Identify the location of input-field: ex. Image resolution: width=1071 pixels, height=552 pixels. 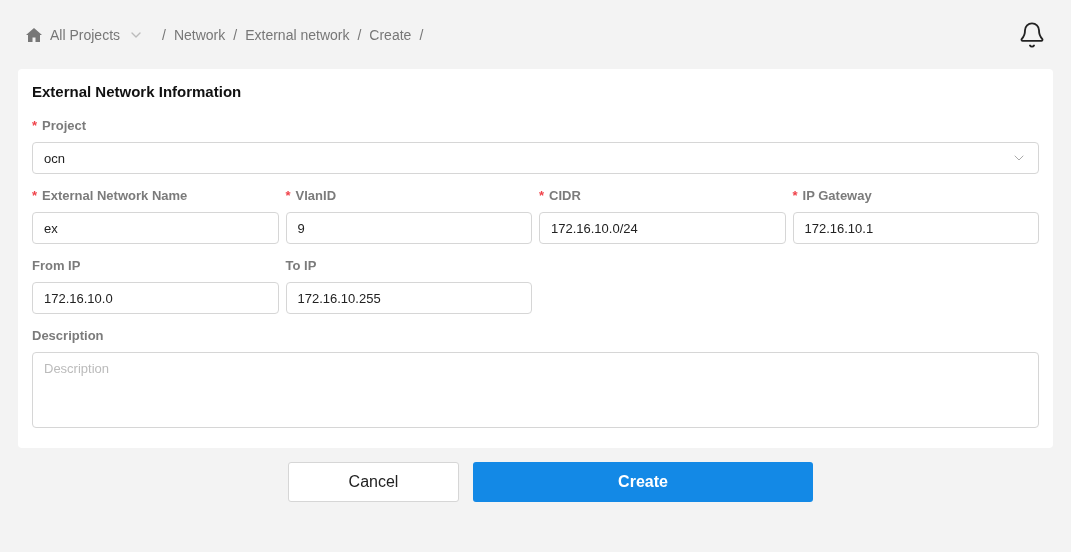
(155, 228).